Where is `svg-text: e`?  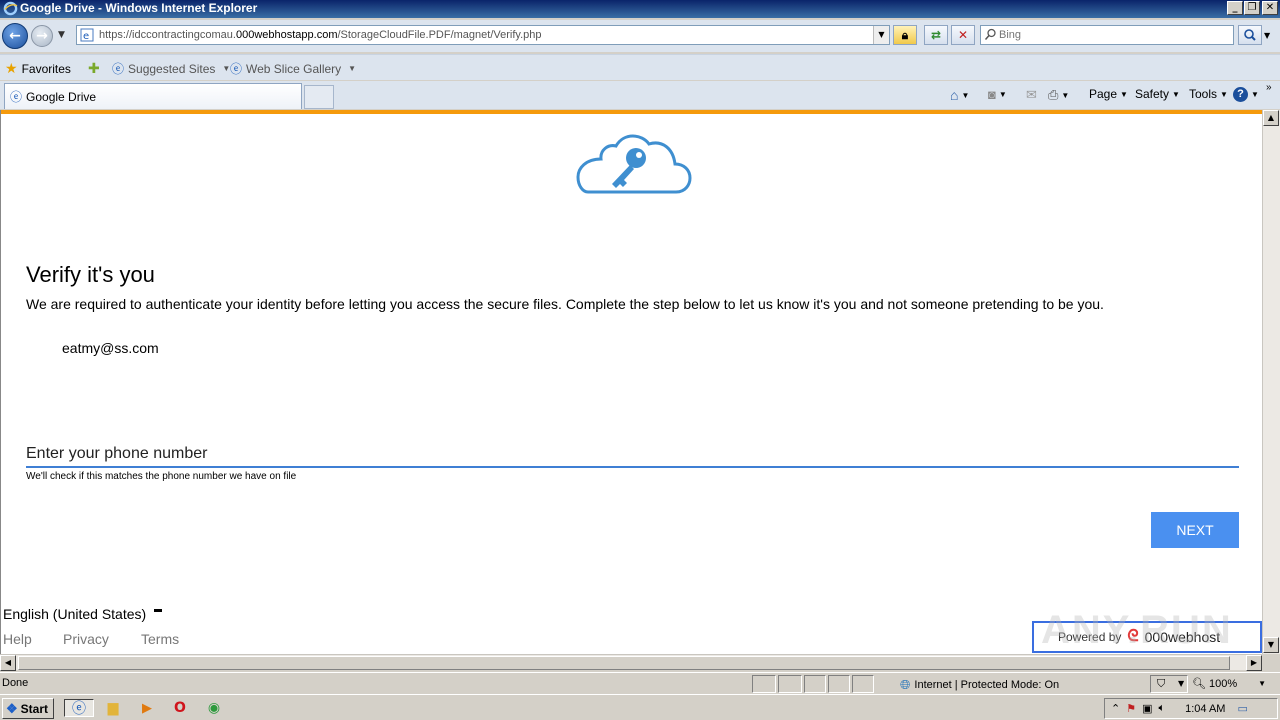 svg-text: e is located at coordinates (86, 36).